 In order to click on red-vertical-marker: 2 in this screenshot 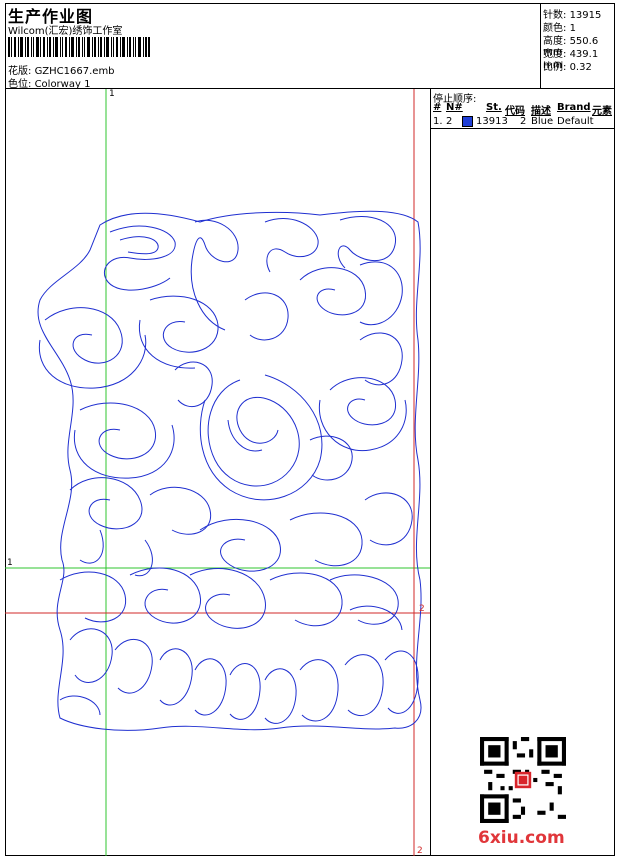, I will do `click(420, 851)`.